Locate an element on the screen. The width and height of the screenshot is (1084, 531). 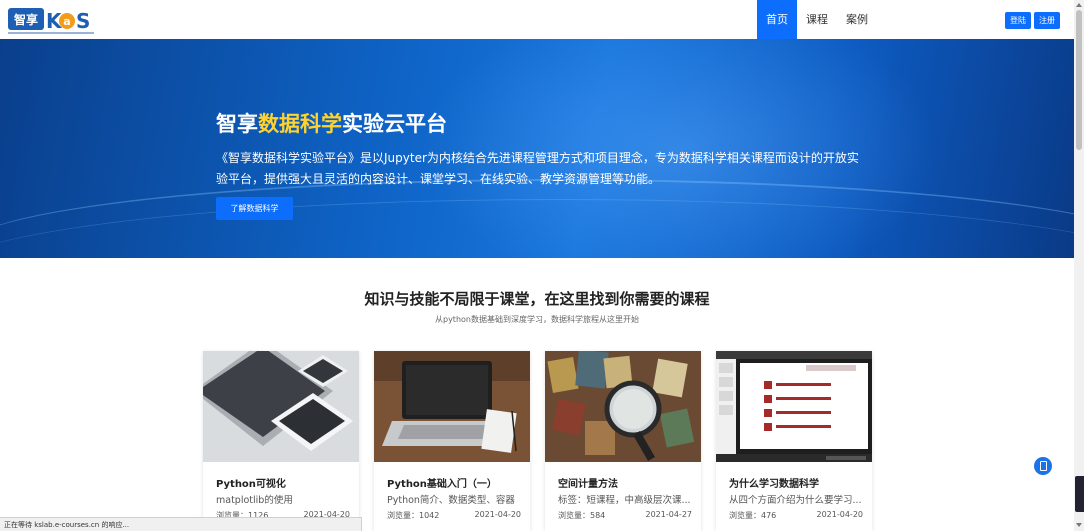
phone-icon-glyph is located at coordinates (1043, 466).